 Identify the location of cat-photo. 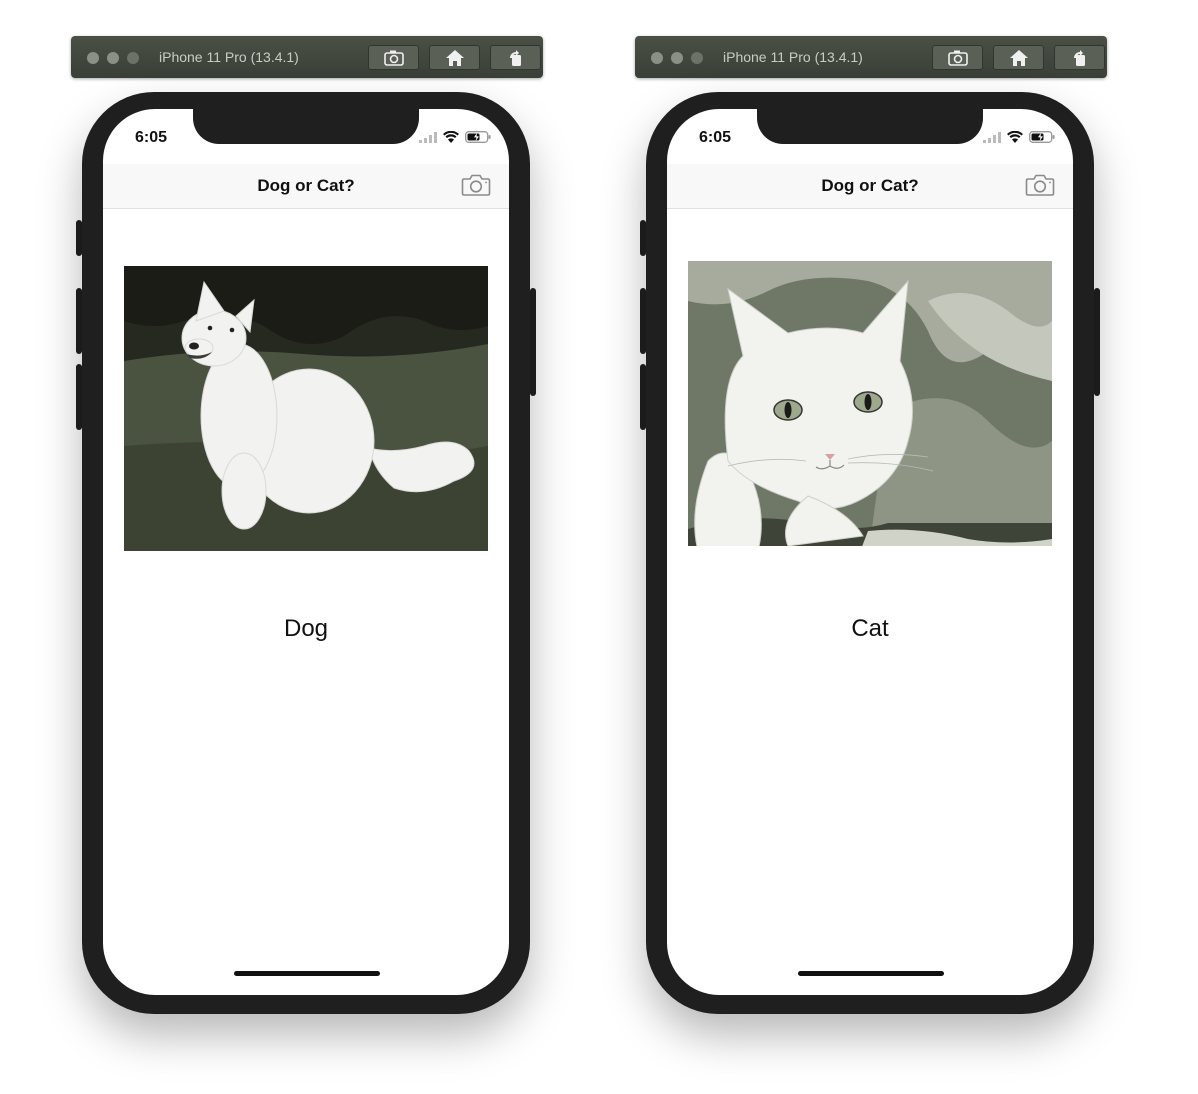
(870, 403).